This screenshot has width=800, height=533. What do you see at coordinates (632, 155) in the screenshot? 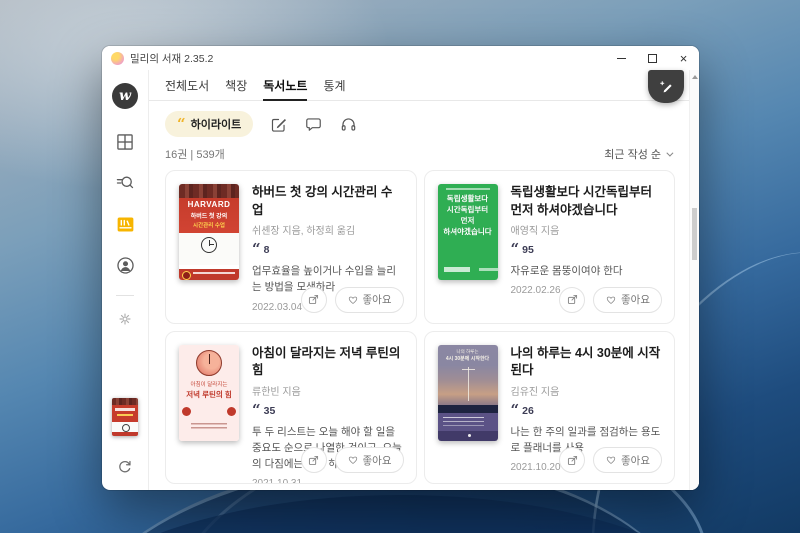
I see `sort-label: 최근 작성 순` at bounding box center [632, 155].